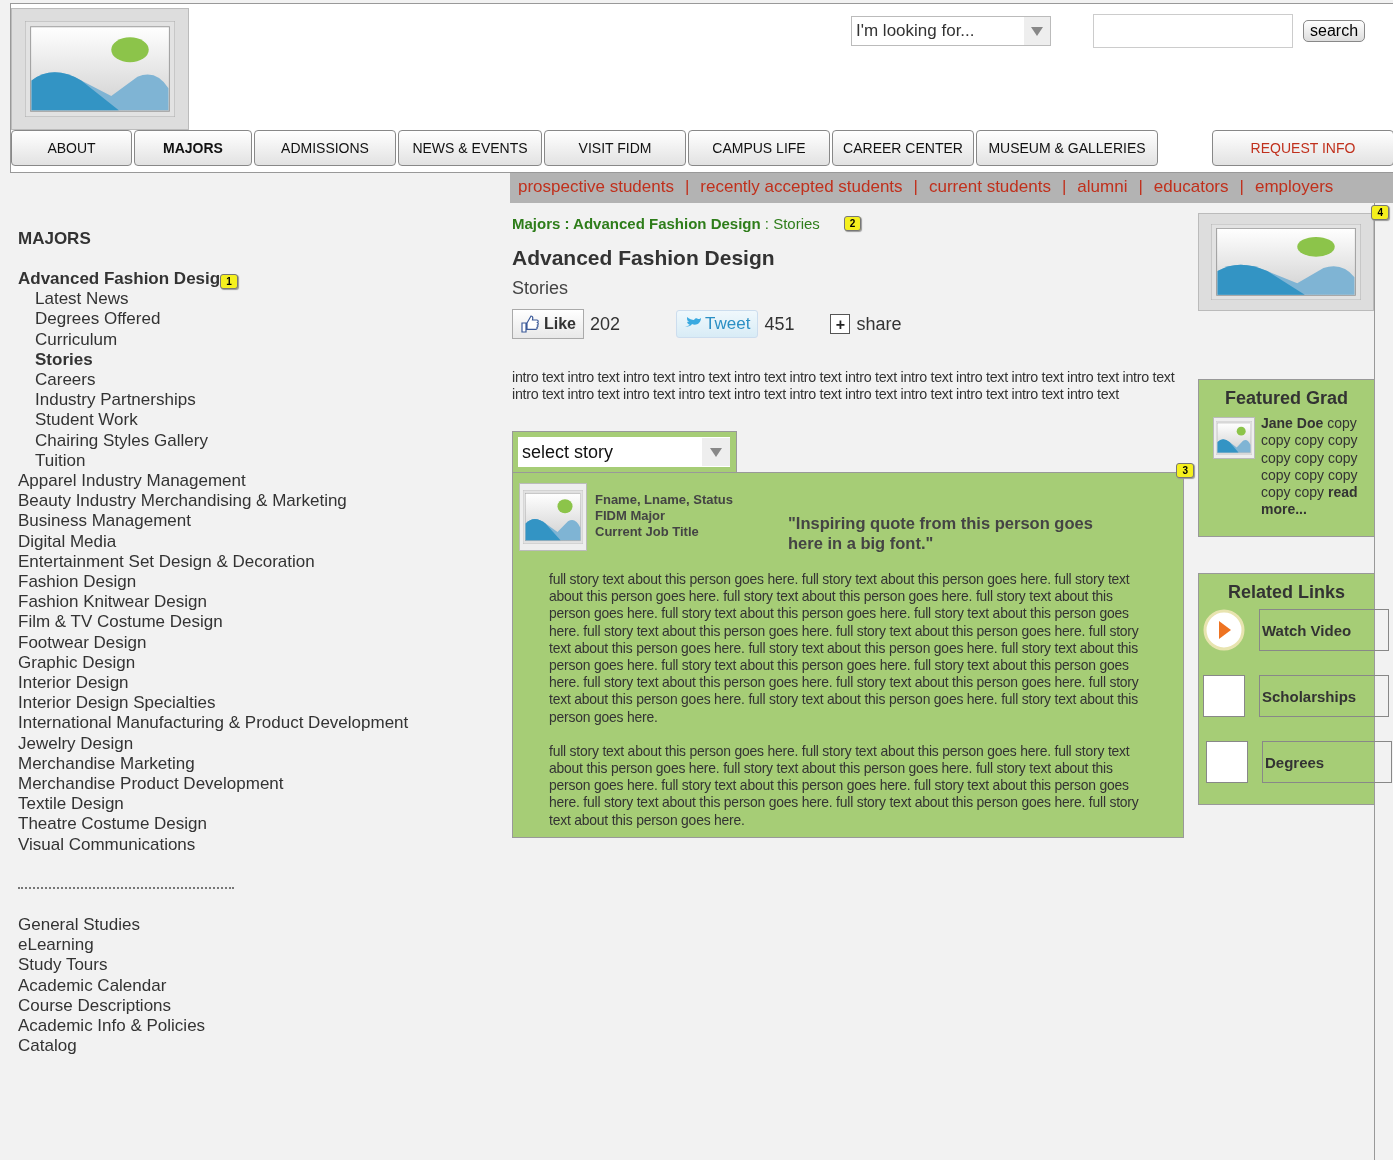  Describe the element at coordinates (256, 965) in the screenshot. I see `sidebar-item: Study Tours` at that location.